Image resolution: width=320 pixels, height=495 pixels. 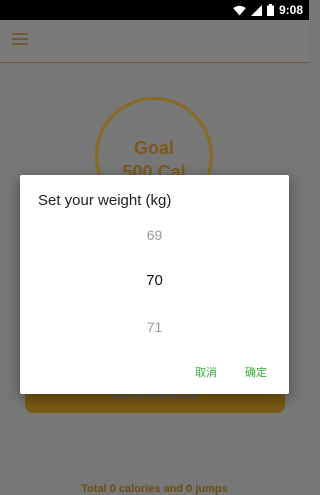 What do you see at coordinates (154, 280) in the screenshot?
I see `picker-selected-value: 70` at bounding box center [154, 280].